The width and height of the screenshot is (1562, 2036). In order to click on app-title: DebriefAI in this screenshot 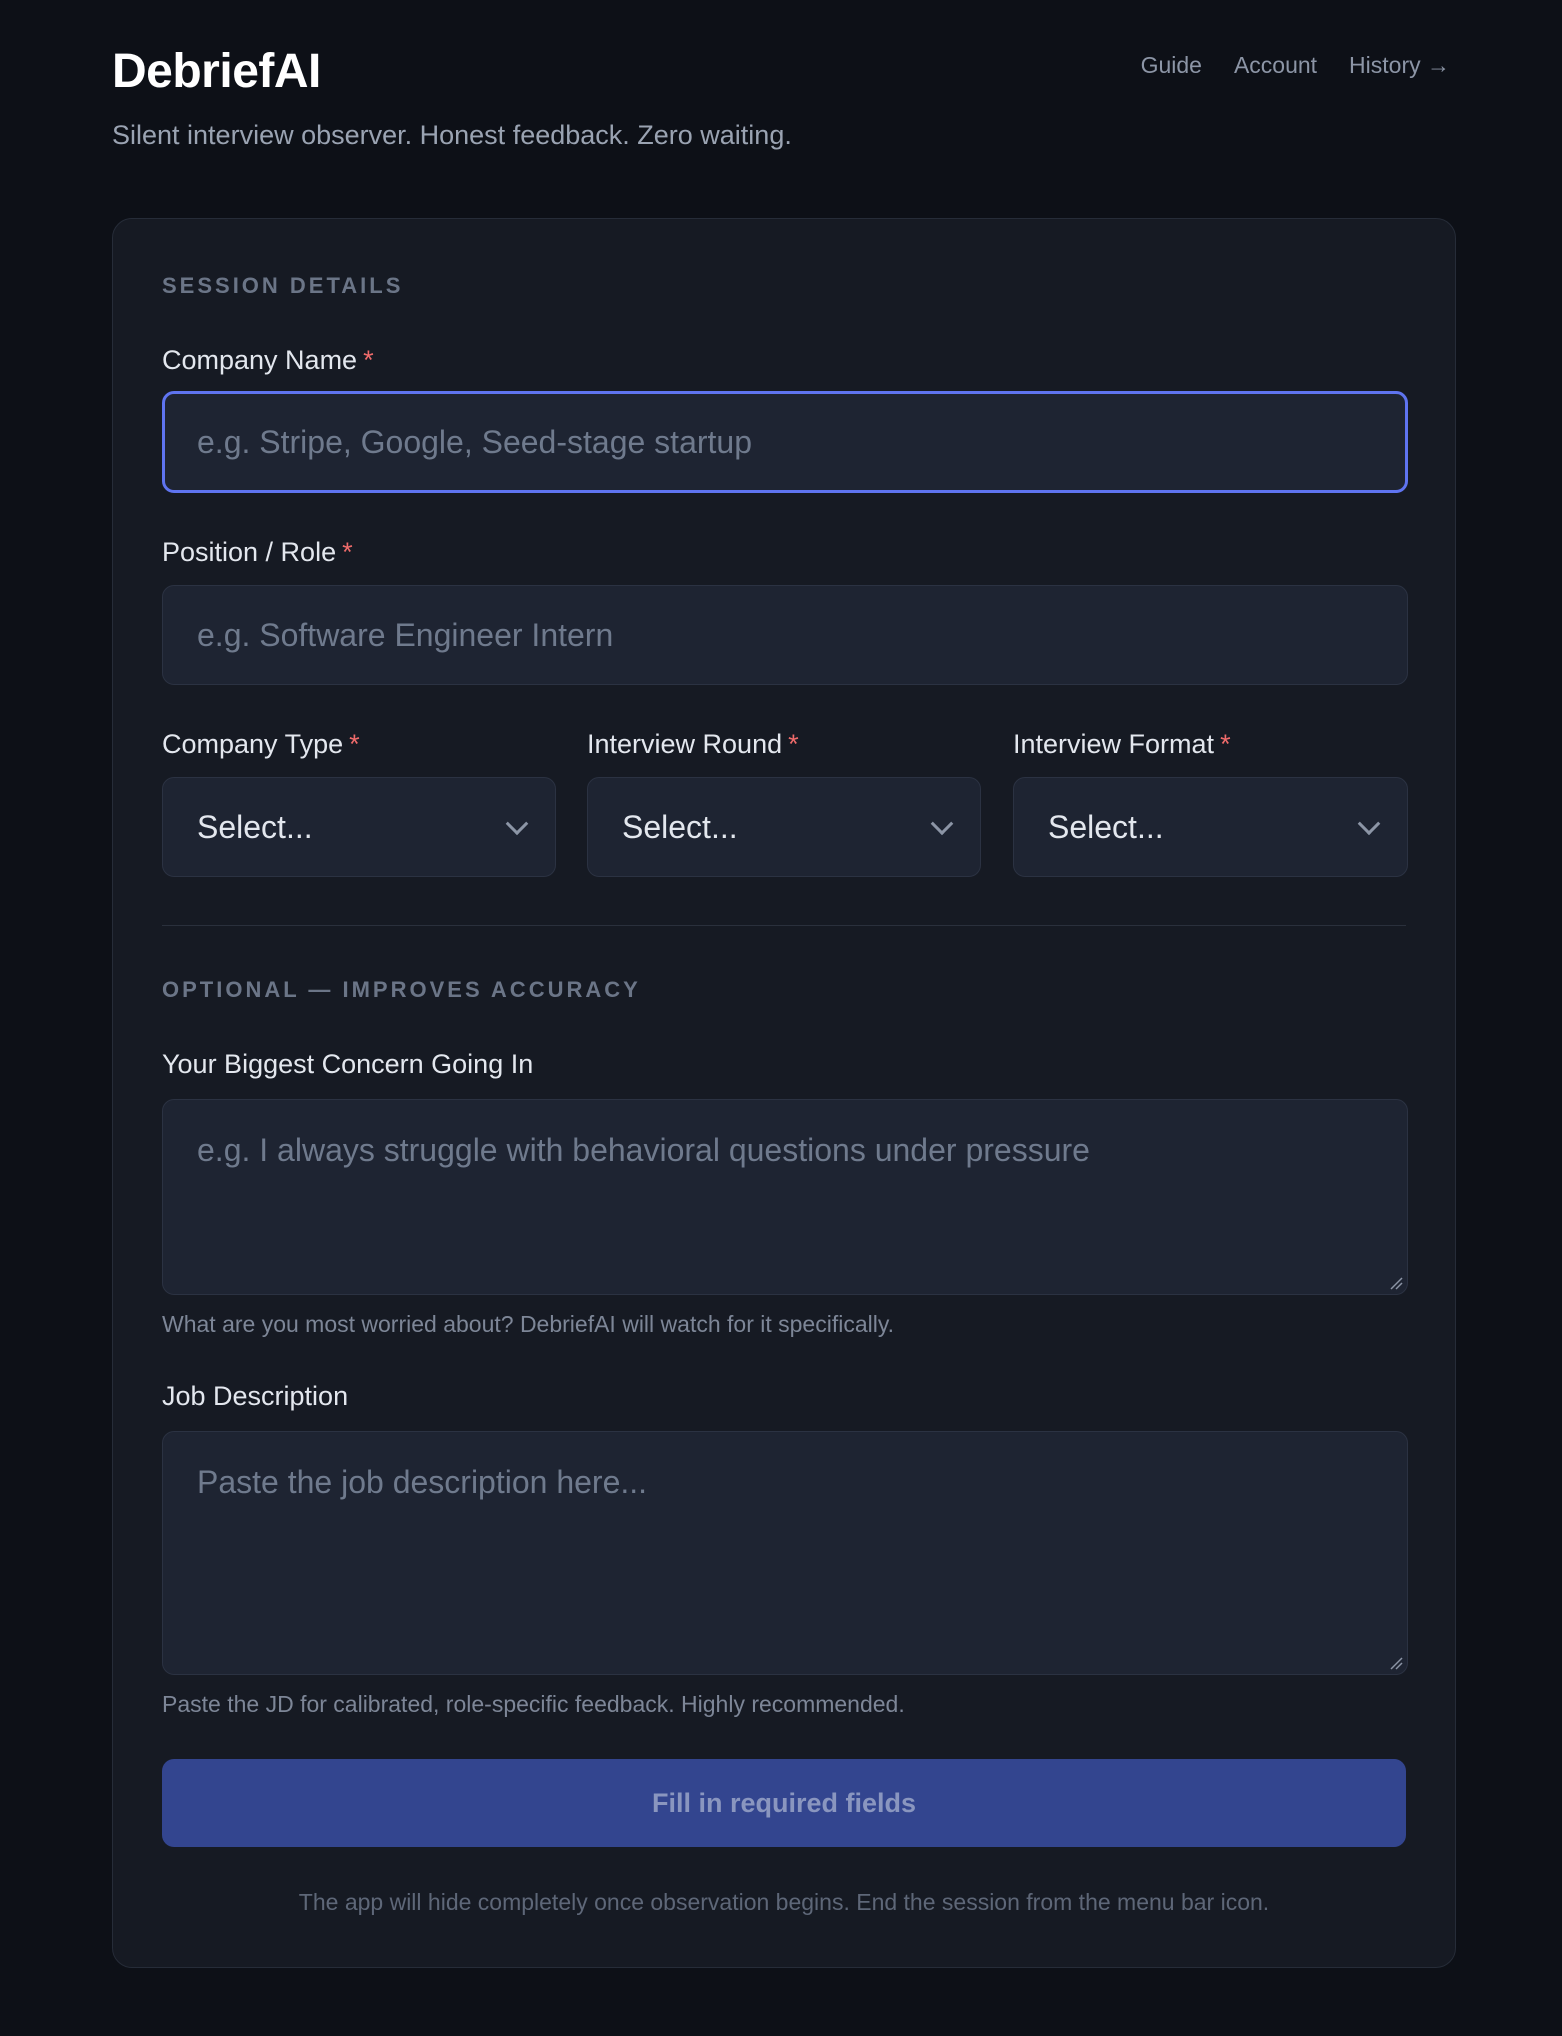, I will do `click(216, 71)`.